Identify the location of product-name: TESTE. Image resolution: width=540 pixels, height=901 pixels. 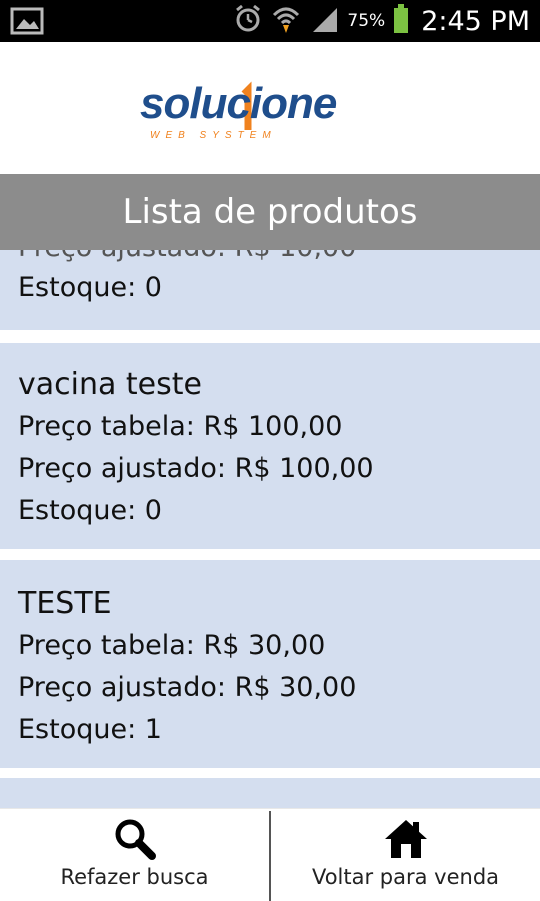
(65, 603).